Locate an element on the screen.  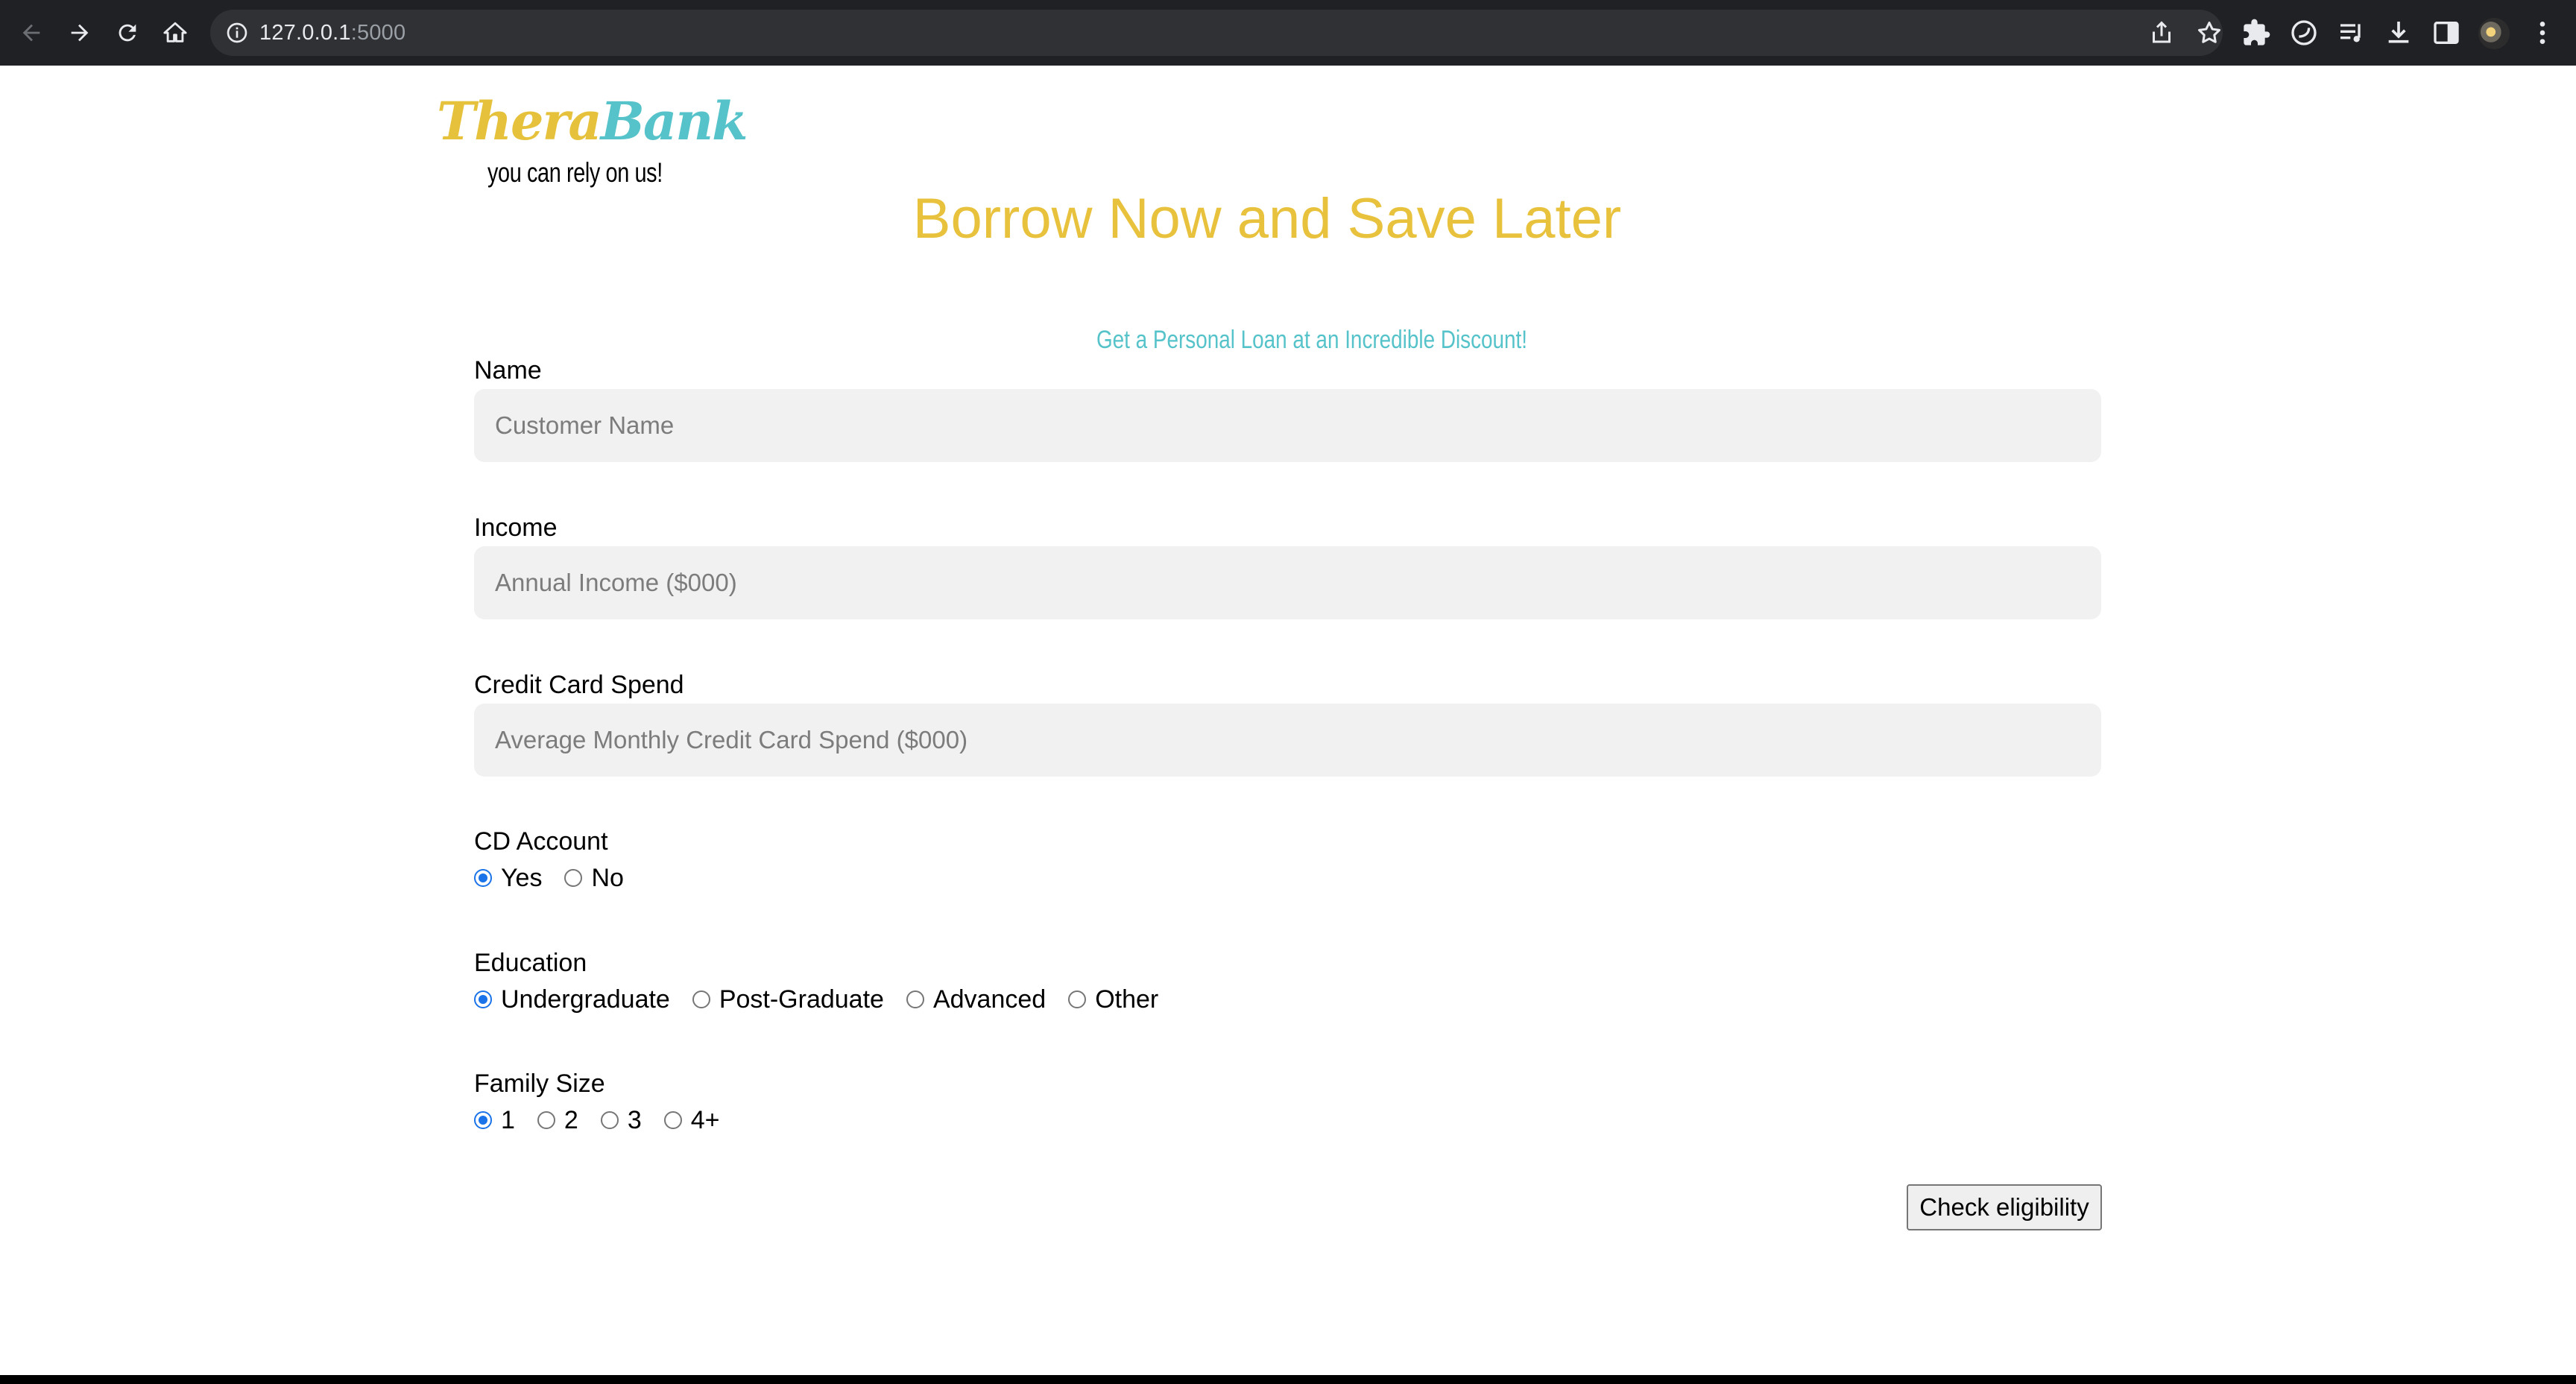
back-button is located at coordinates (31, 32).